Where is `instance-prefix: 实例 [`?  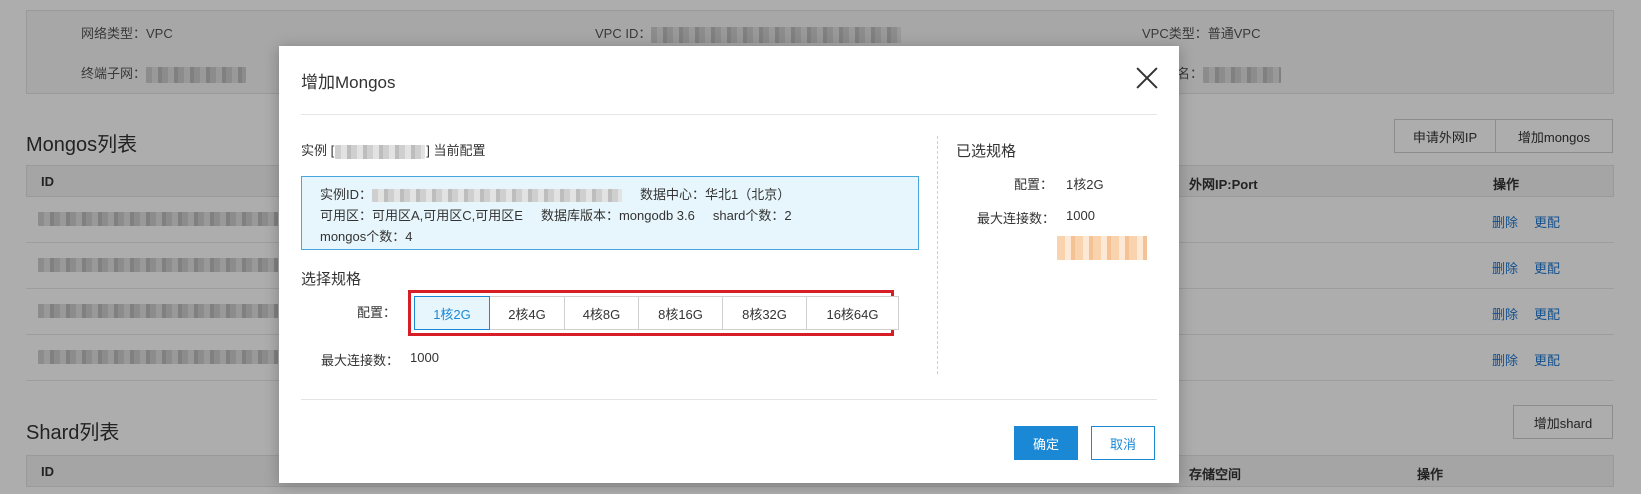 instance-prefix: 实例 [ is located at coordinates (318, 150).